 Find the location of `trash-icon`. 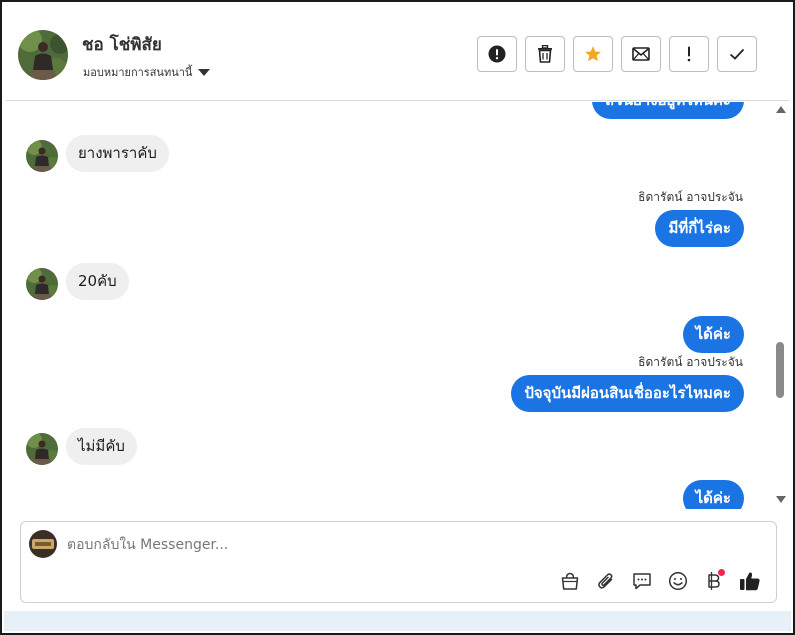

trash-icon is located at coordinates (545, 54).